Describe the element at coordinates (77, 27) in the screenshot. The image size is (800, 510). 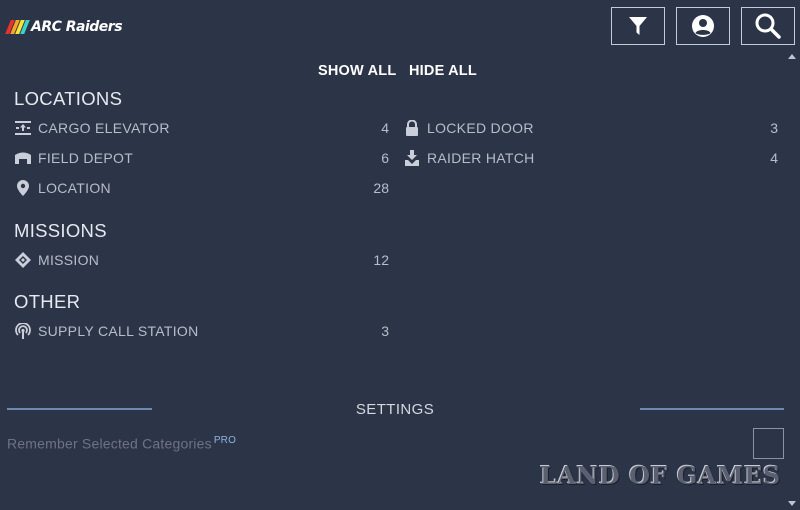
I see `logo-text: ARC Raiders` at that location.